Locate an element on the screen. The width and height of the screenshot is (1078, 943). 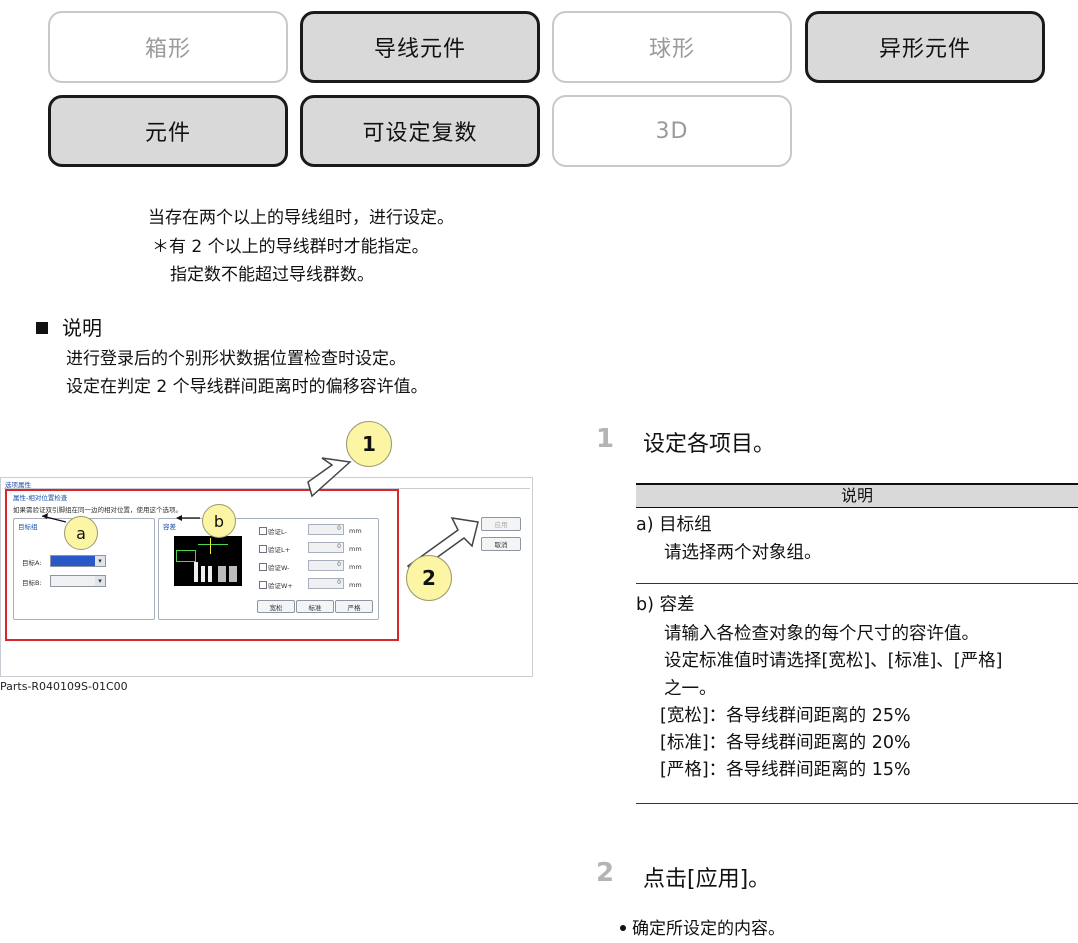
target-group-body: 请选择两个对象组。 is located at coordinates (743, 553).